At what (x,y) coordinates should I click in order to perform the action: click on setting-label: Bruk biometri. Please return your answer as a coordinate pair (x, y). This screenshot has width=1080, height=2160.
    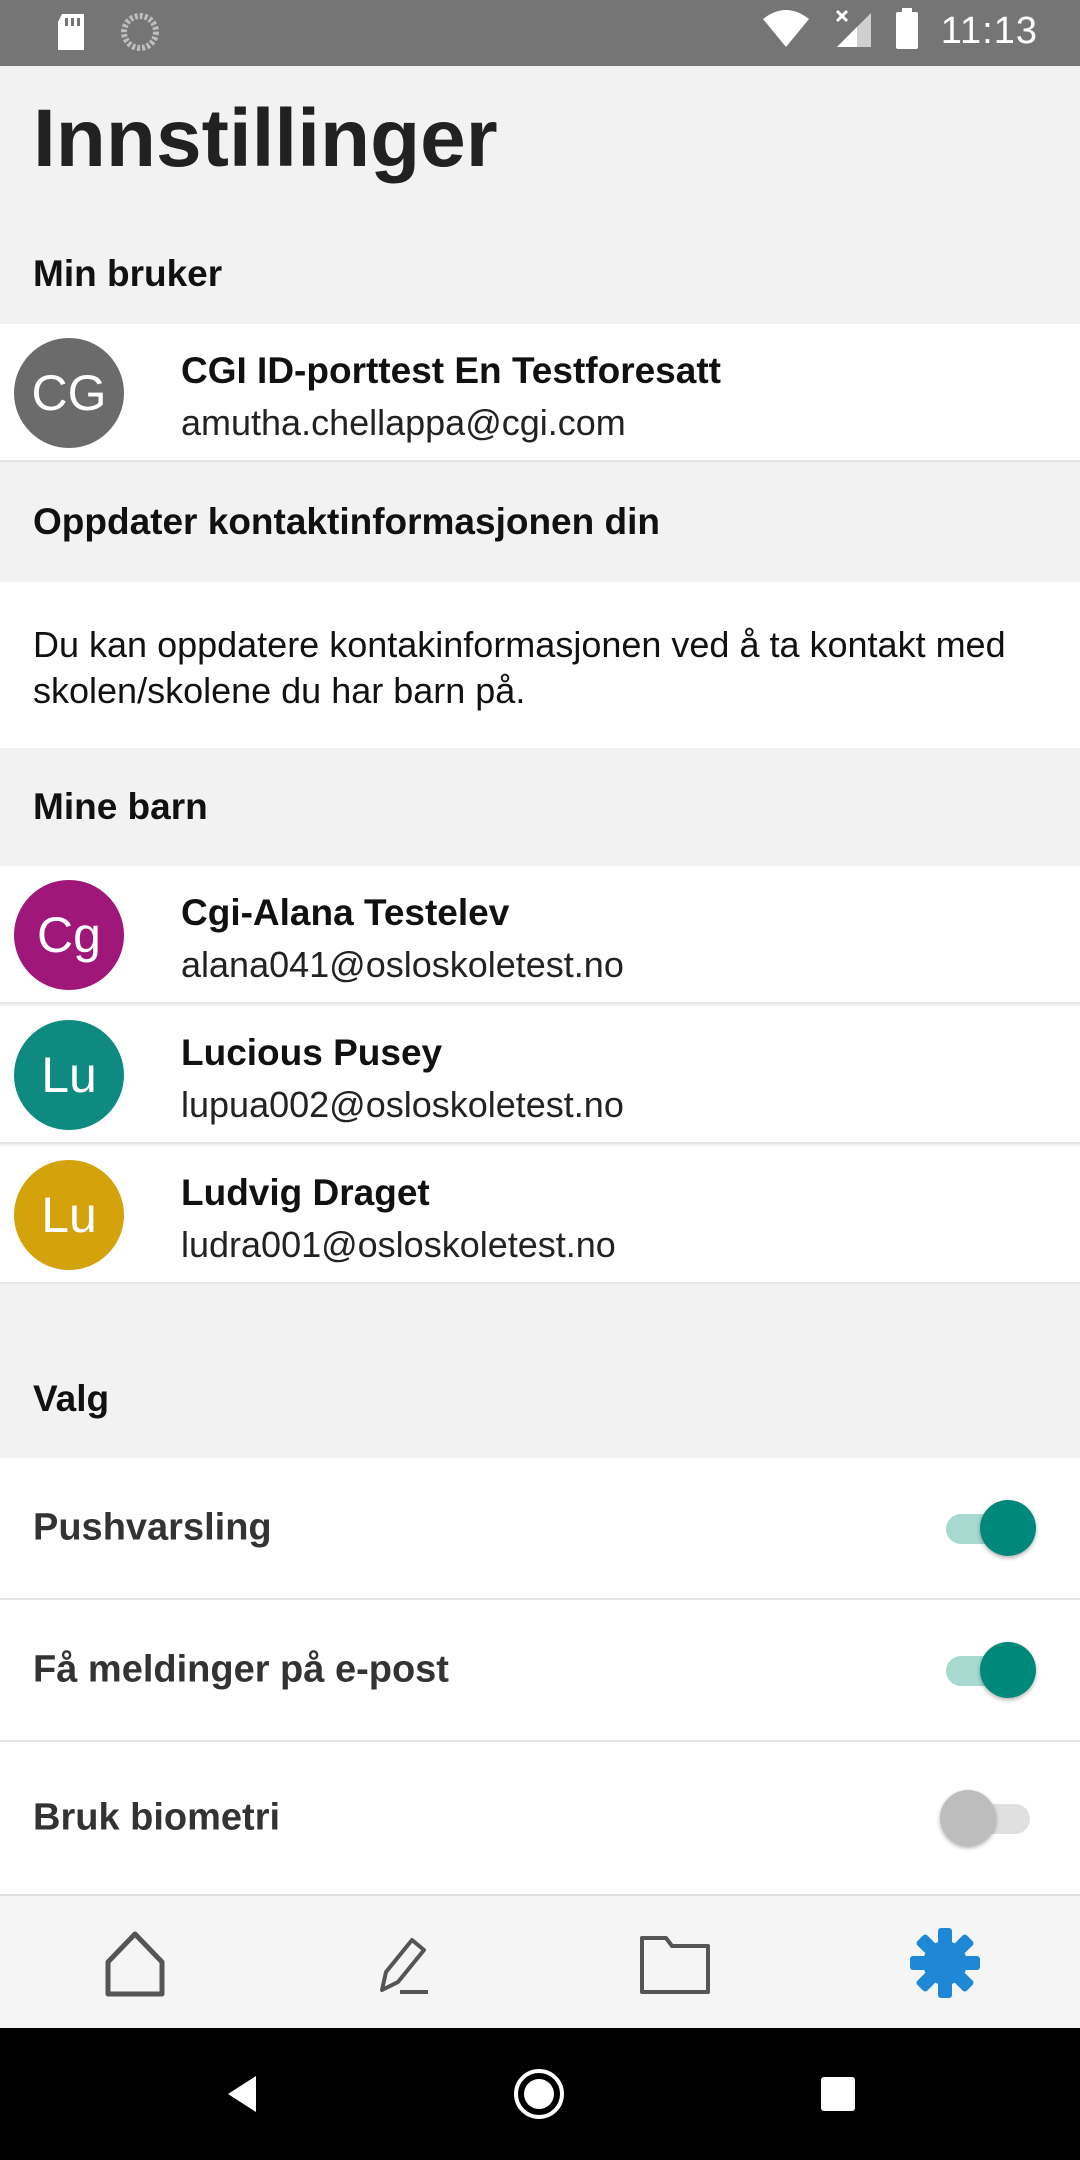
    Looking at the image, I should click on (157, 1817).